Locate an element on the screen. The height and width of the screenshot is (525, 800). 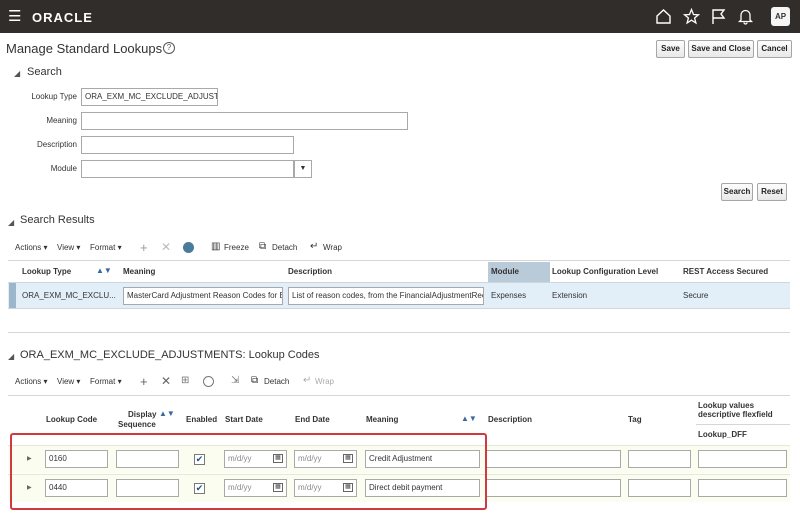
col-end-date: End Date is located at coordinates (312, 419).